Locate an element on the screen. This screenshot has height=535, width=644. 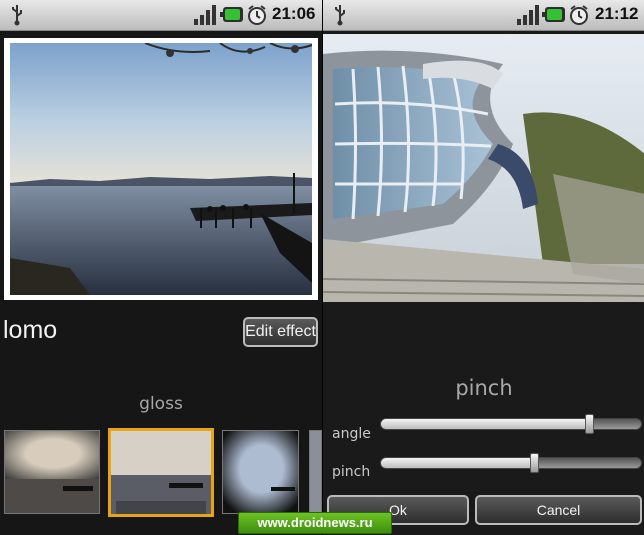
pinch-slider is located at coordinates (511, 463).